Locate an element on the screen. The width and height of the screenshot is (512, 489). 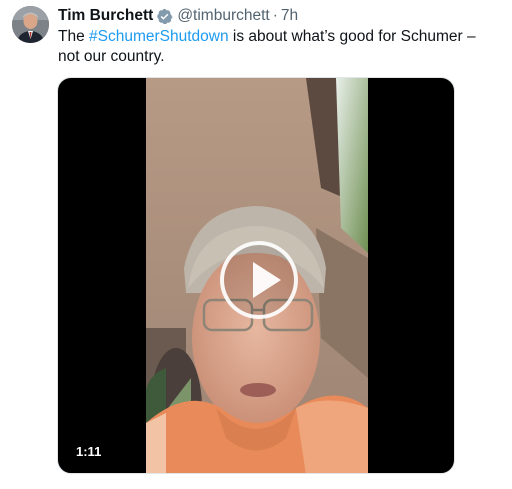
avatar is located at coordinates (30, 24).